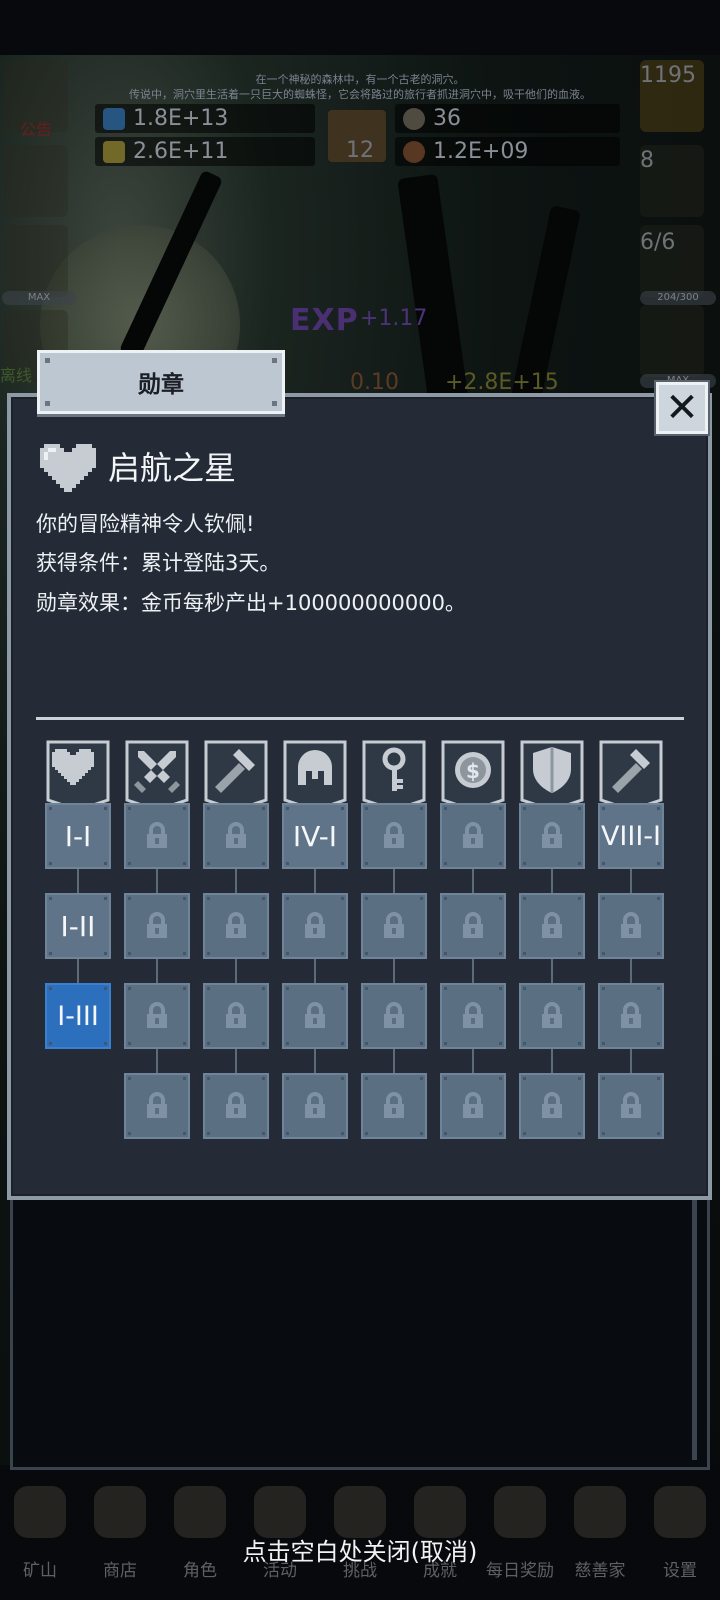 This screenshot has width=720, height=1600. Describe the element at coordinates (682, 408) in the screenshot. I see `close-button: ✕` at that location.